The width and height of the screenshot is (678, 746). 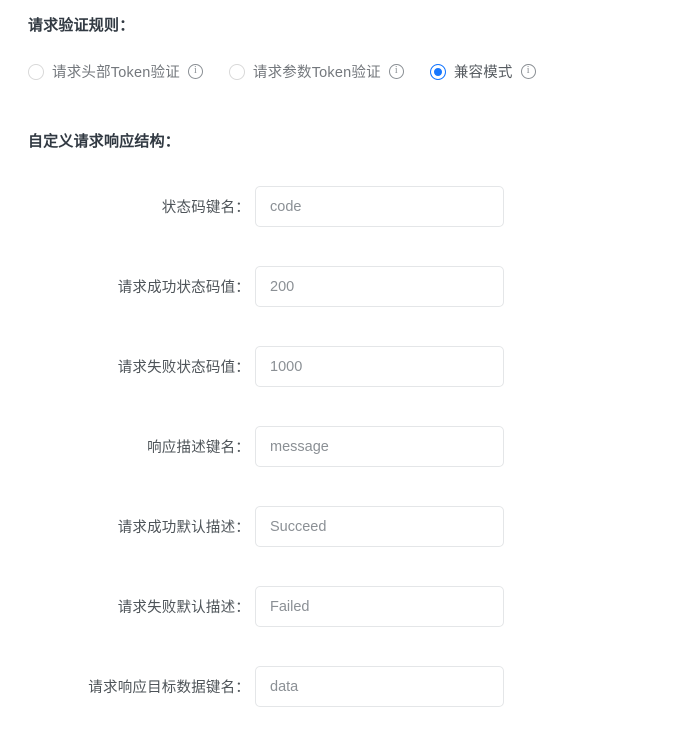 I want to click on radio-option-label: 请求参数Token验证, so click(x=316, y=73).